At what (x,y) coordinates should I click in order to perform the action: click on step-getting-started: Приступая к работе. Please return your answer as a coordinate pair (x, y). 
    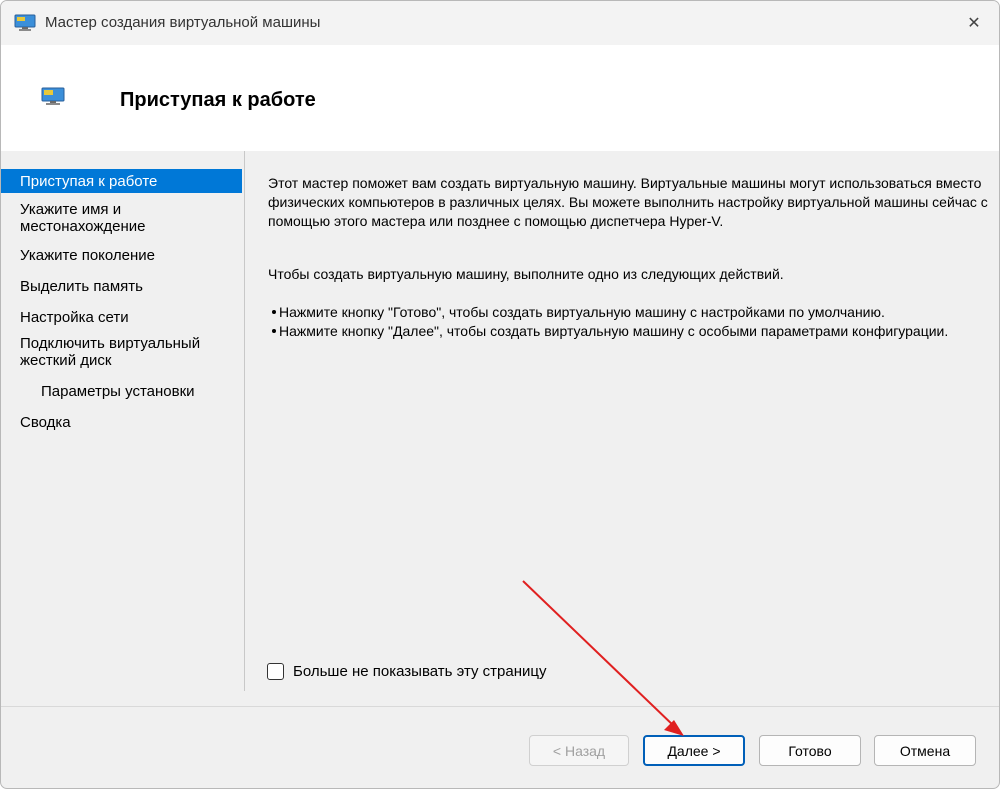
    Looking at the image, I should click on (121, 181).